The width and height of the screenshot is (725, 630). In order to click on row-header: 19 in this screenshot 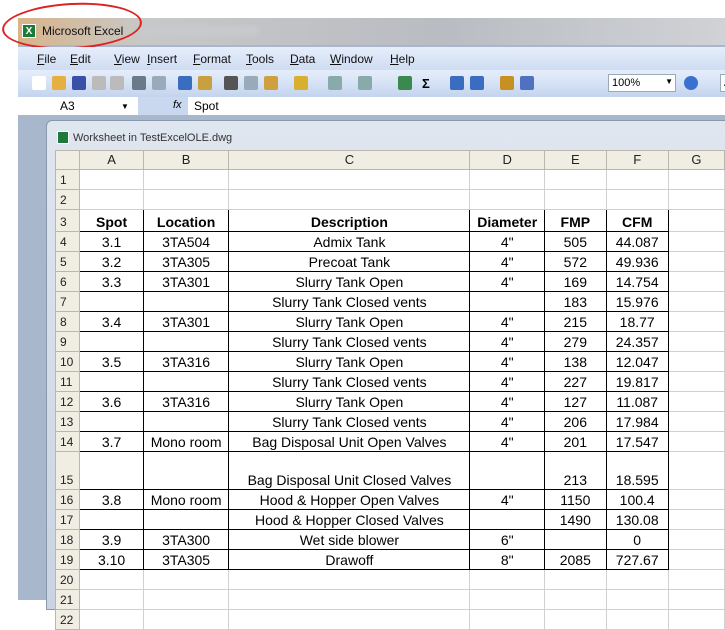, I will do `click(67, 559)`.